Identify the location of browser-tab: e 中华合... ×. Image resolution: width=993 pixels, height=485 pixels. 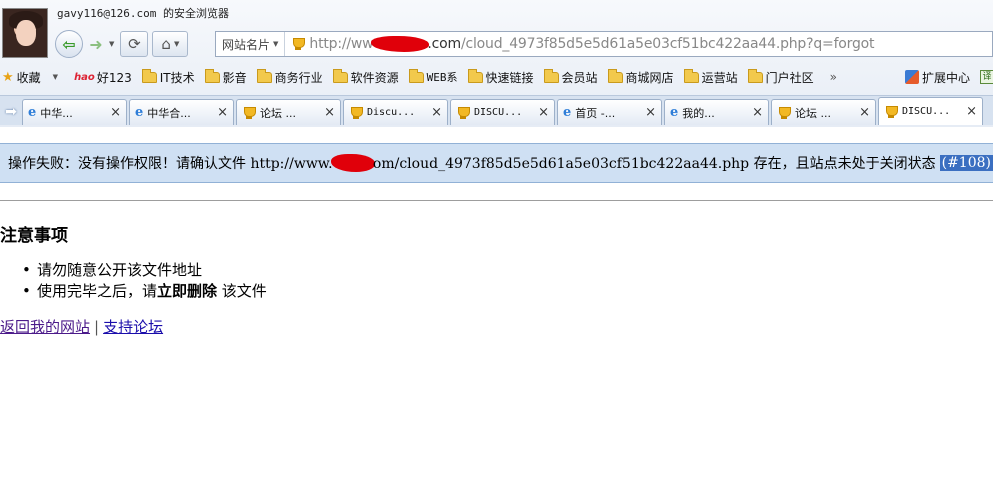
(181, 112).